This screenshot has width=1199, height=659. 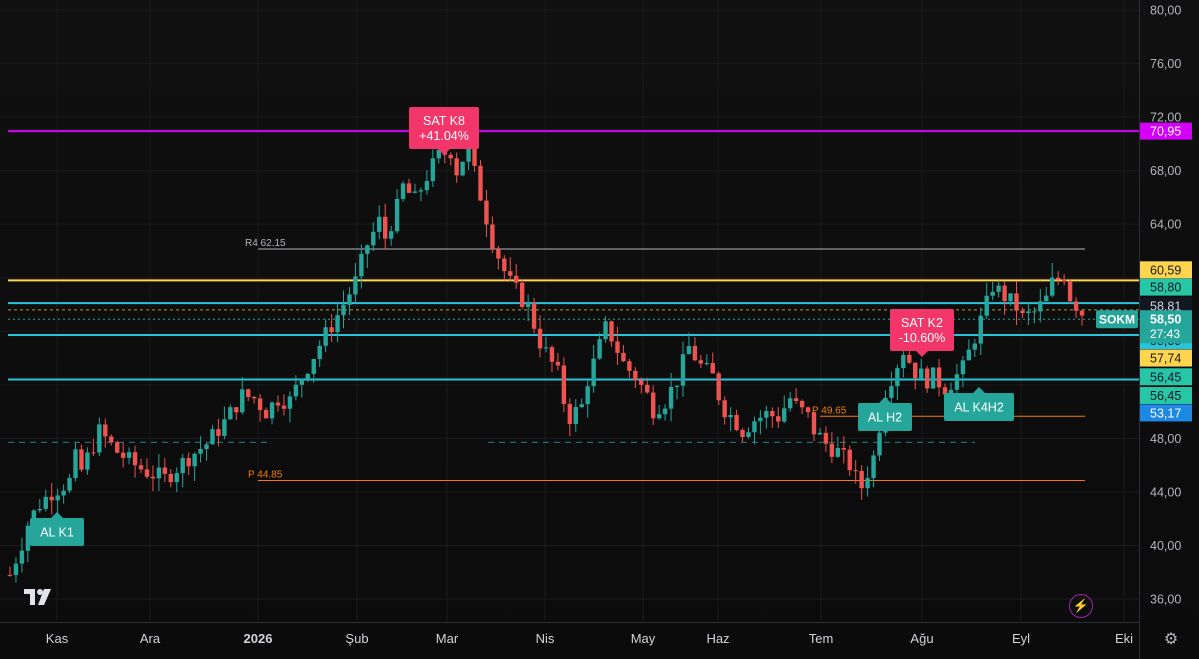 What do you see at coordinates (829, 410) in the screenshot?
I see `pivot-label: P 49.65` at bounding box center [829, 410].